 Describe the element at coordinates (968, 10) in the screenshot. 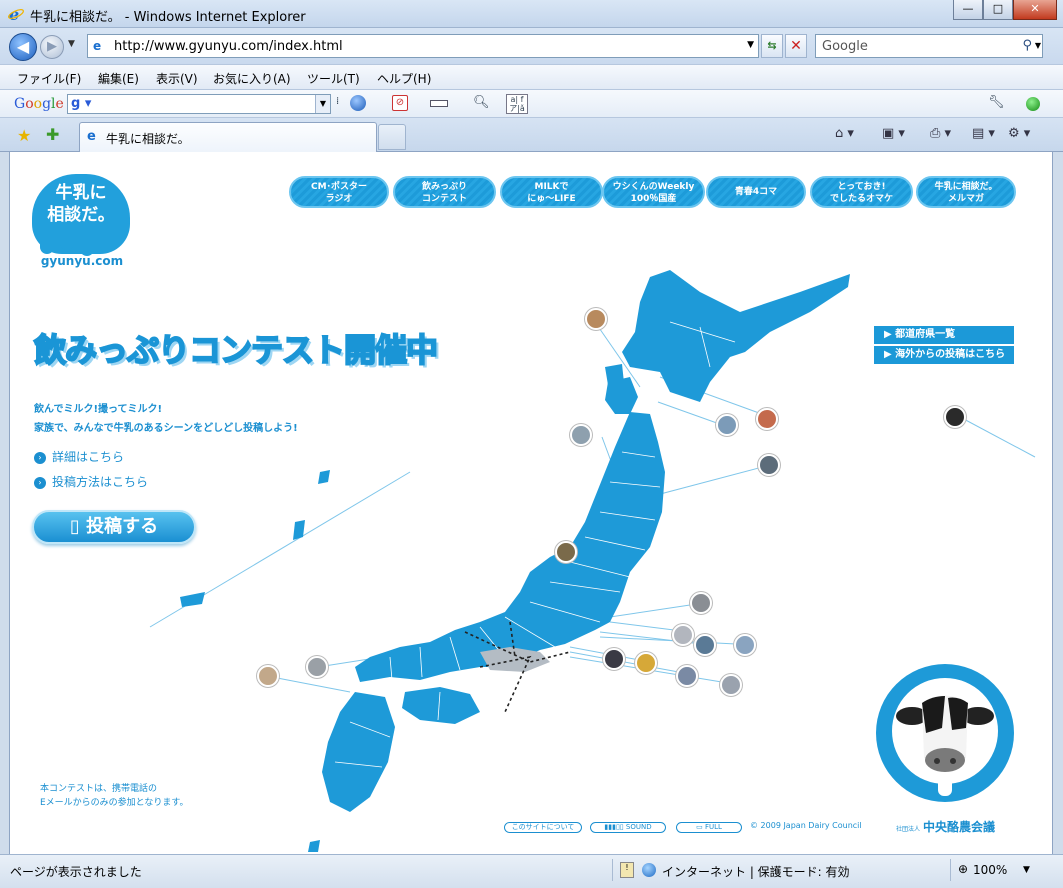

I see `minimize-button: —` at that location.